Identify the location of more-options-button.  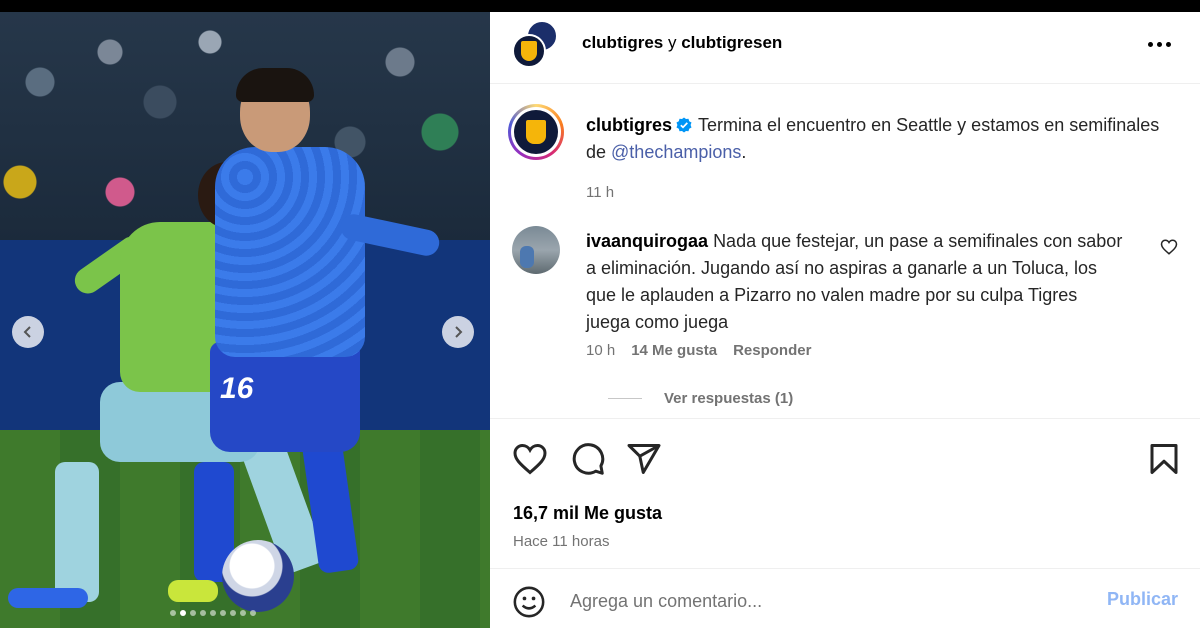
(1159, 44).